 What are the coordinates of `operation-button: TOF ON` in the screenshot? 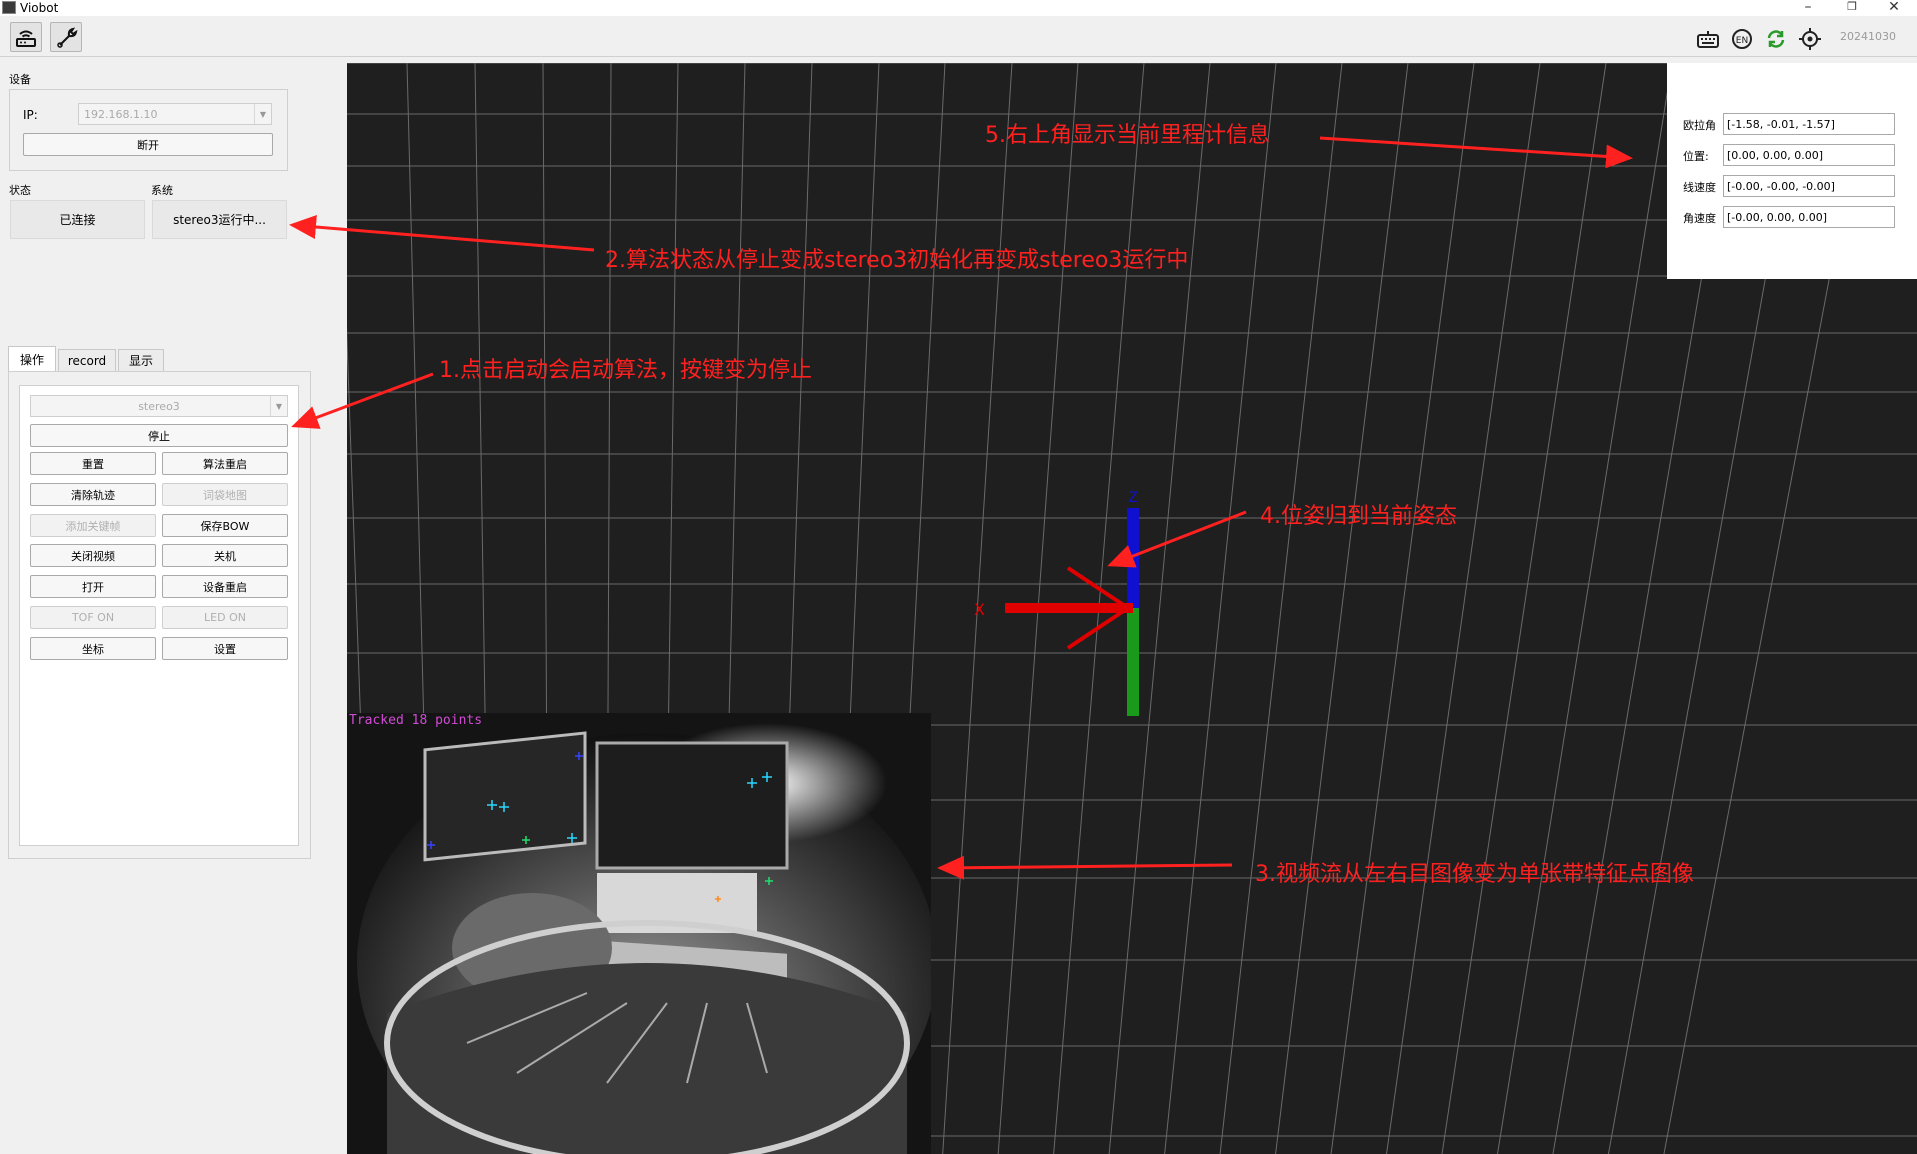 It's located at (93, 617).